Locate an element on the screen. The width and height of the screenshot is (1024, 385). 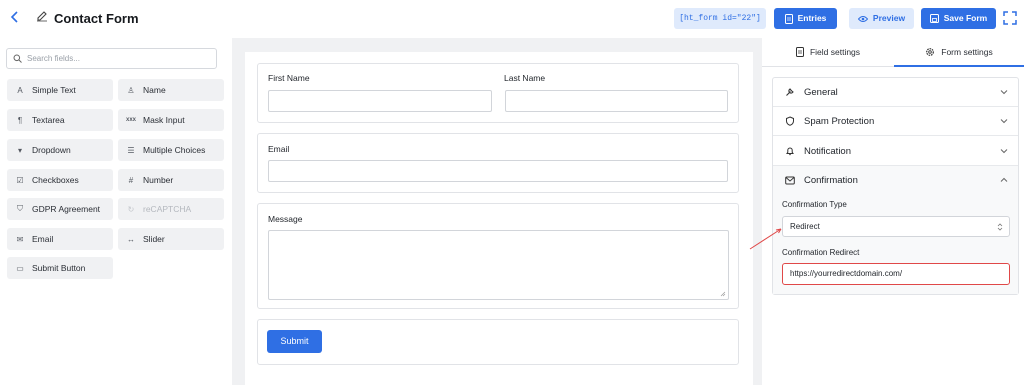
shortcode-badge: [ht_form id="22"] is located at coordinates (720, 18).